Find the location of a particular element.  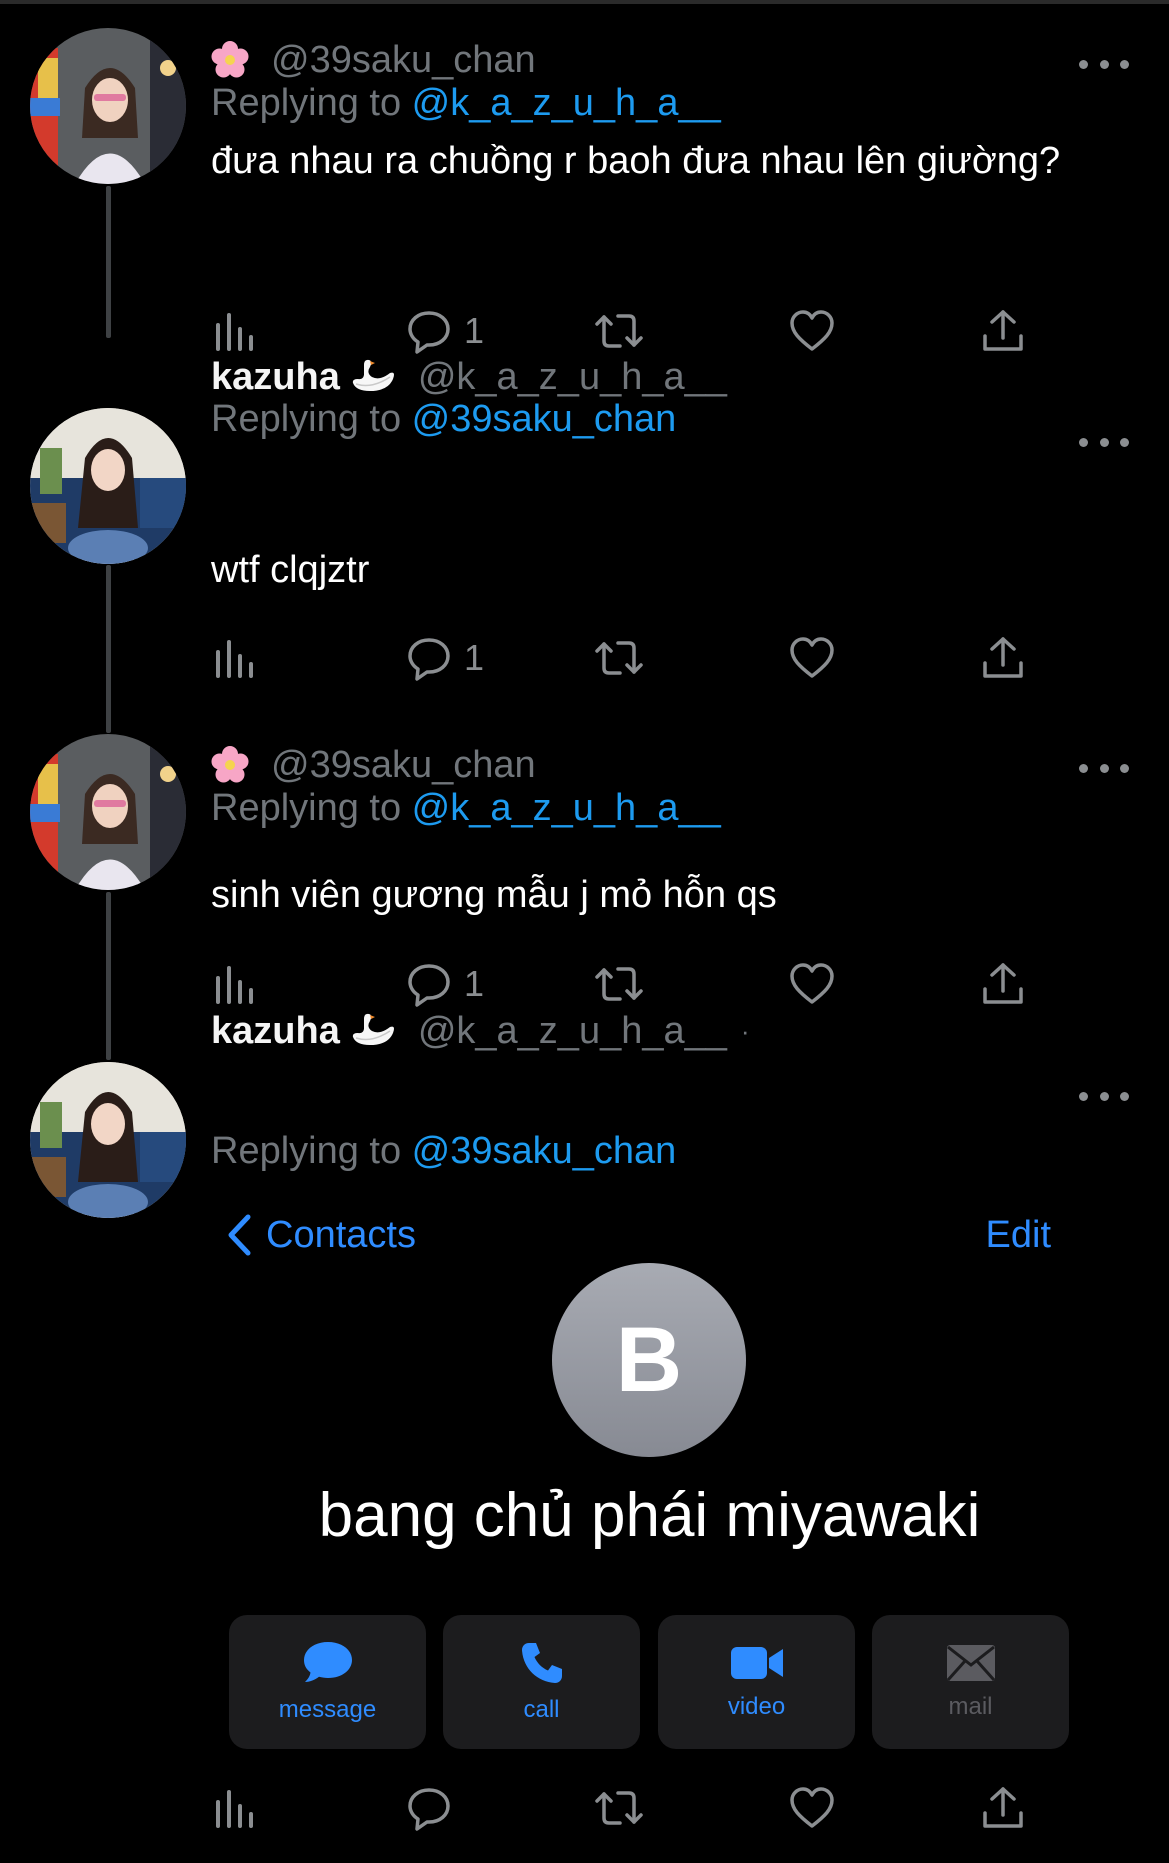

video-camera-icon is located at coordinates (756, 1663).